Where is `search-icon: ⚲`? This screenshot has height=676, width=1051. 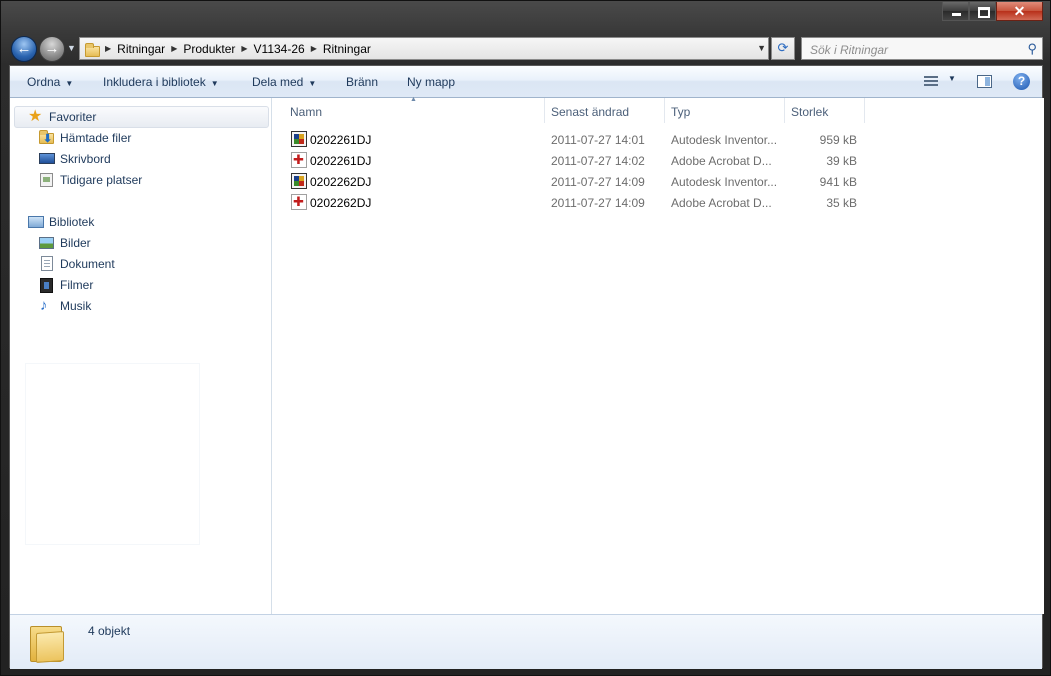 search-icon: ⚲ is located at coordinates (1032, 49).